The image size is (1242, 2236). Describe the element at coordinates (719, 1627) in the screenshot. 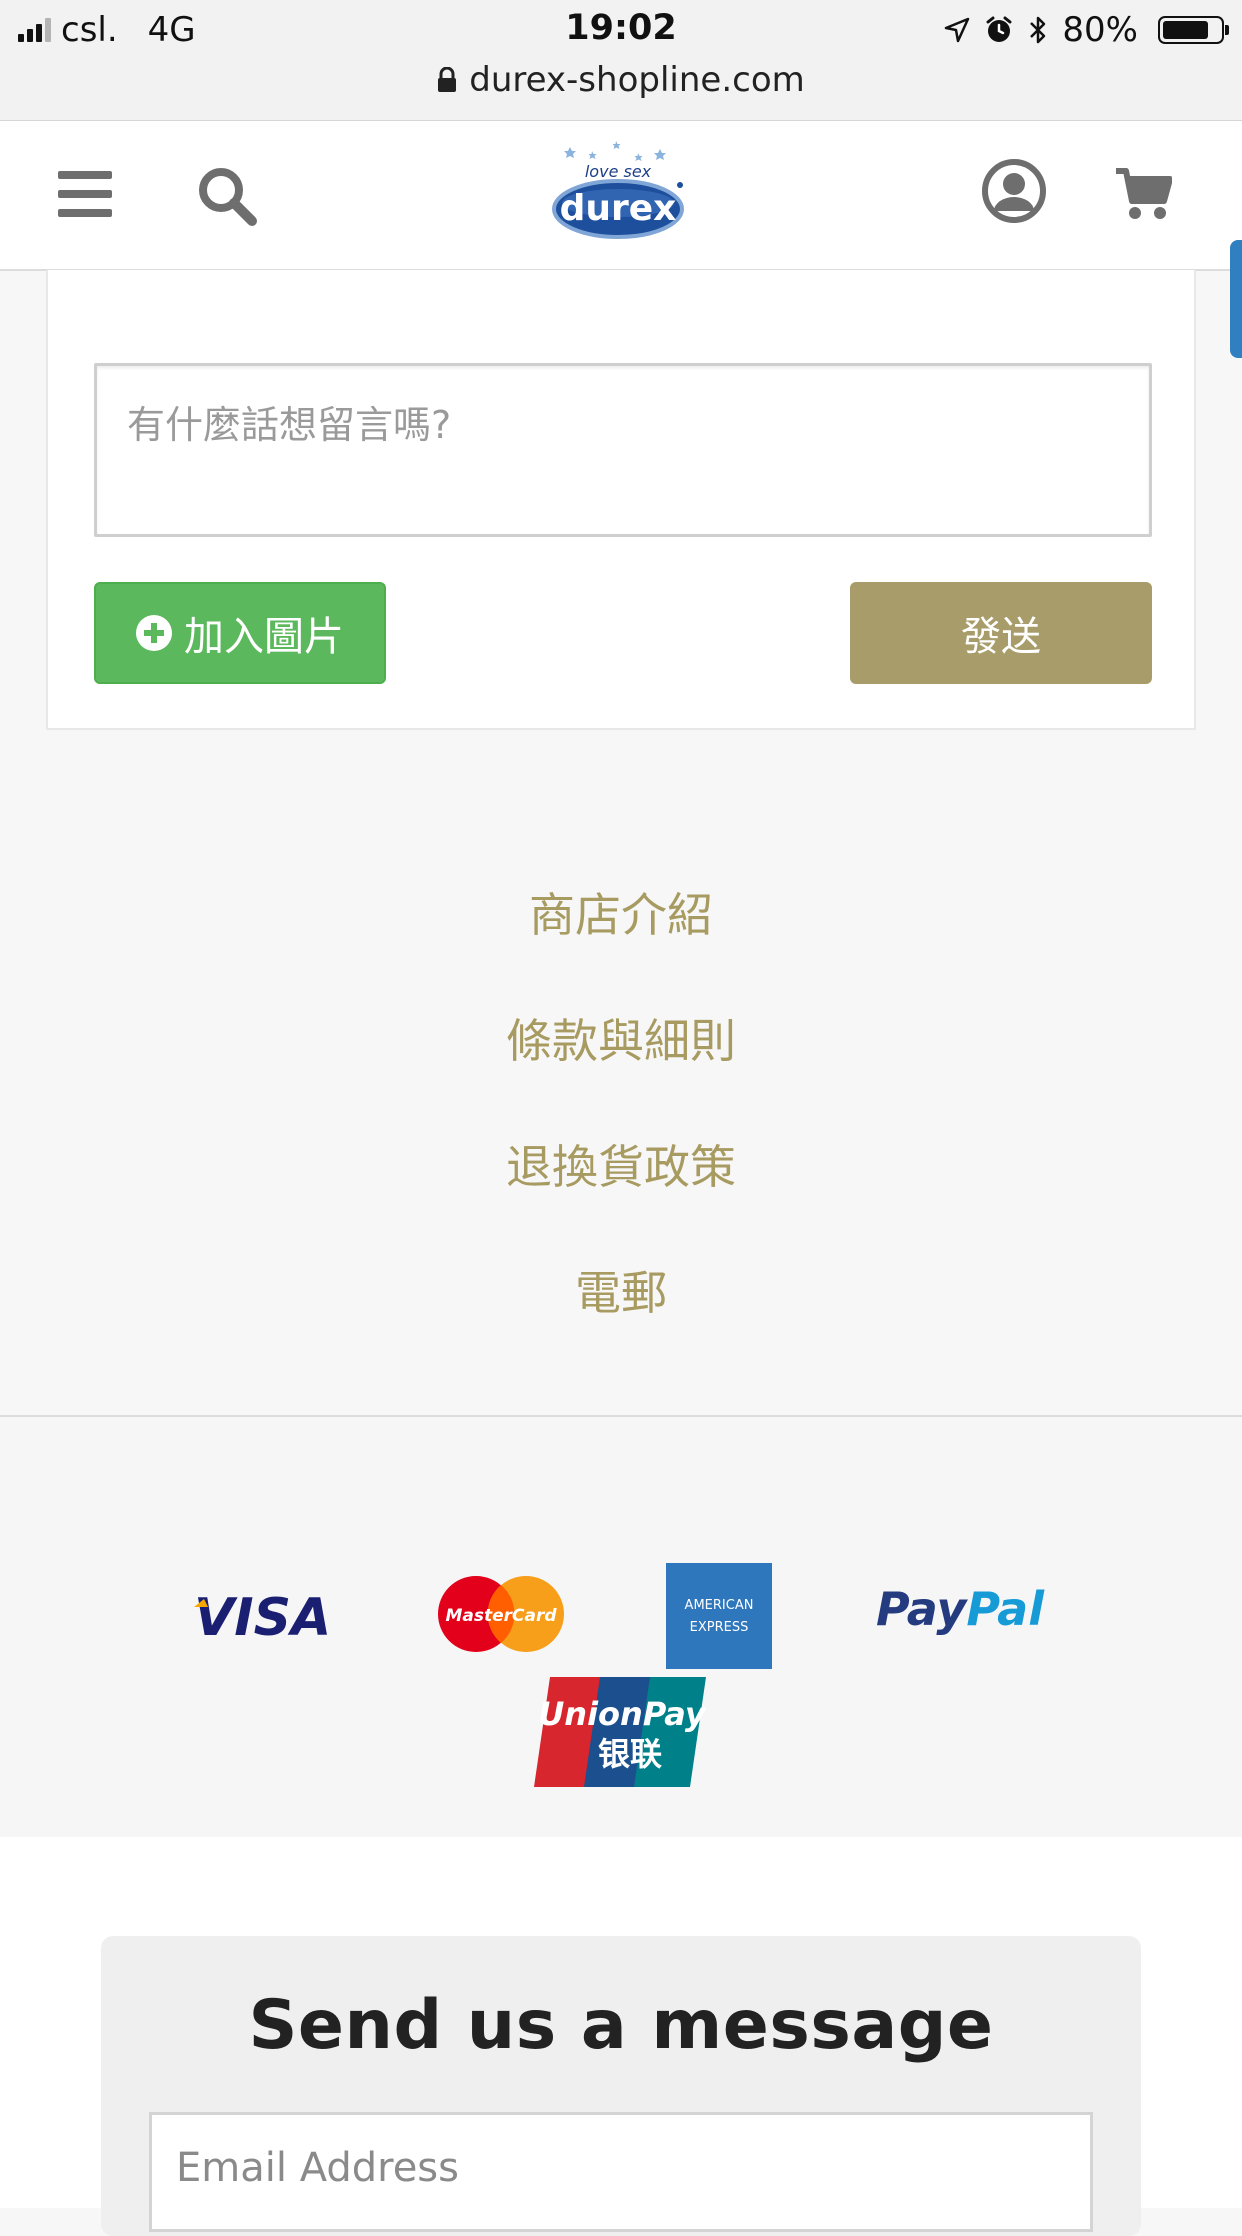

I see `svg-text: EXPRESS` at that location.